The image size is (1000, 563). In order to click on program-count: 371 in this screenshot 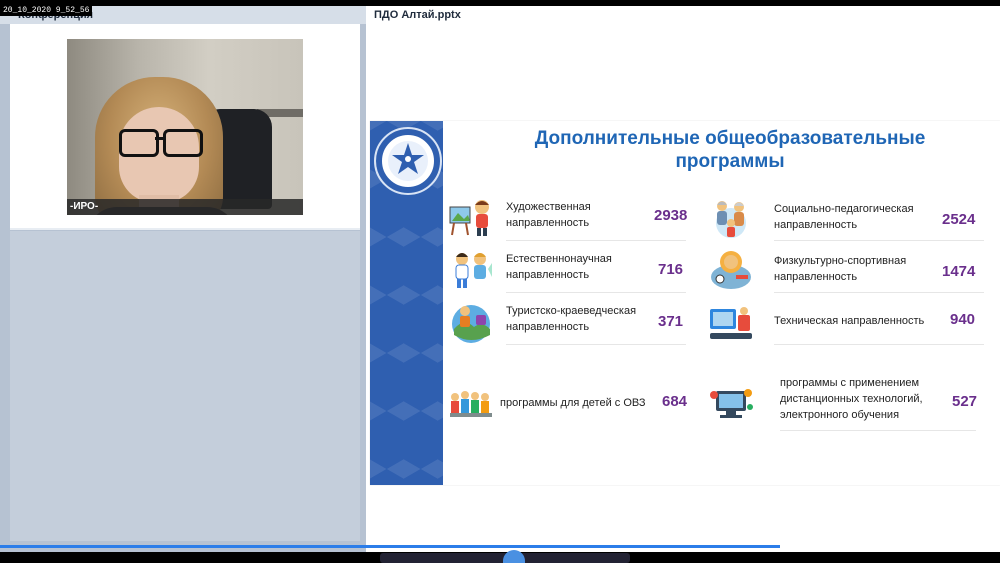, I will do `click(671, 321)`.